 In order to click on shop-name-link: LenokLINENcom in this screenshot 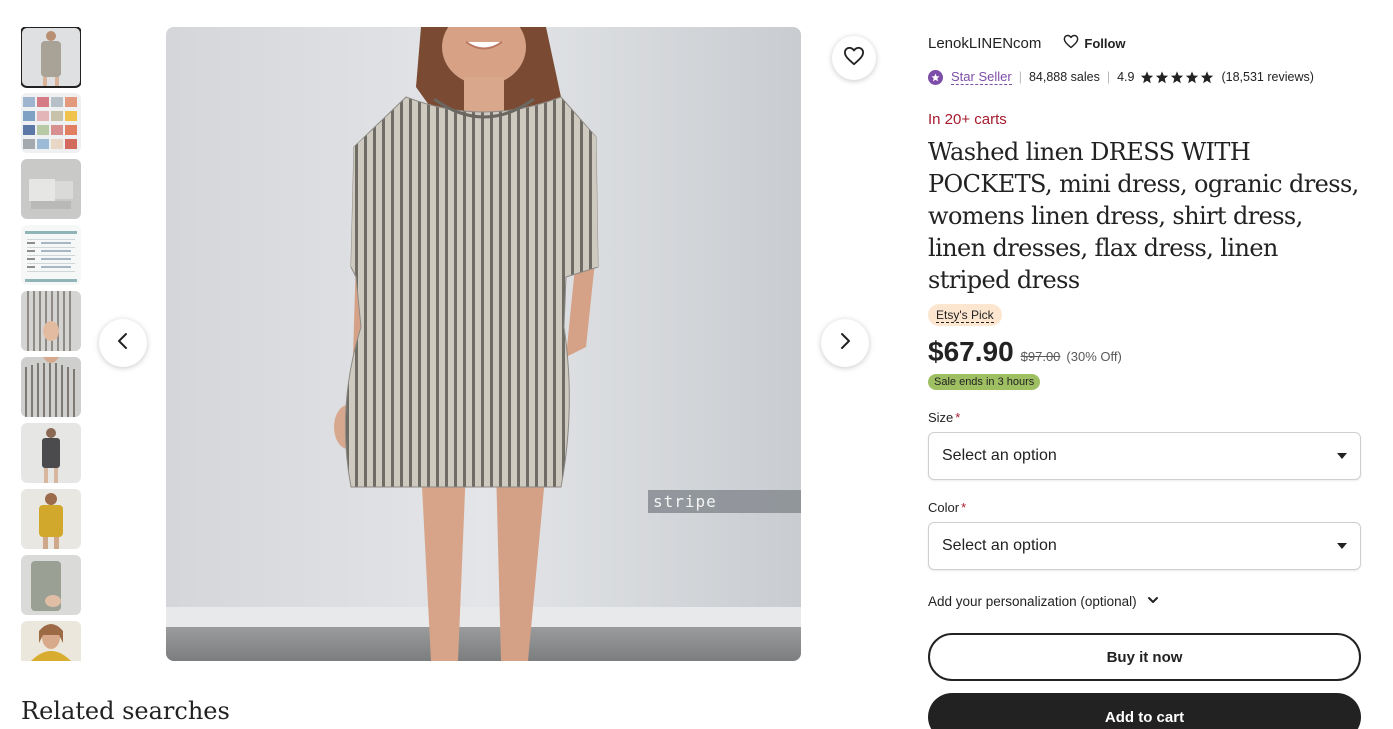, I will do `click(984, 43)`.